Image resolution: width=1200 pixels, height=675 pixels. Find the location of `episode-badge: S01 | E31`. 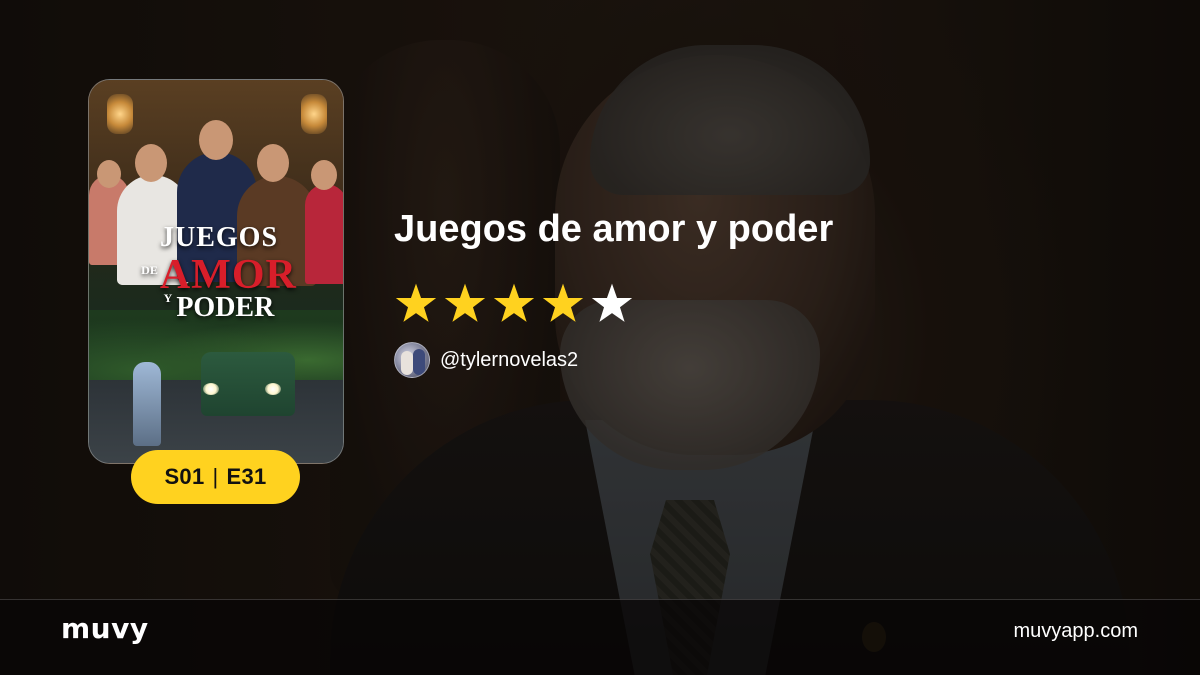

episode-badge: S01 | E31 is located at coordinates (215, 477).